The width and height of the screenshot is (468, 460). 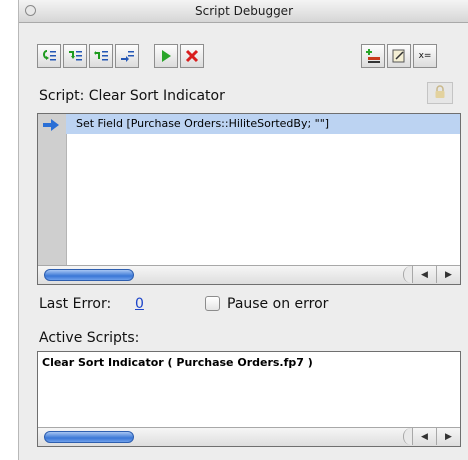 What do you see at coordinates (75, 304) in the screenshot?
I see `last-error-label: Last Error:` at bounding box center [75, 304].